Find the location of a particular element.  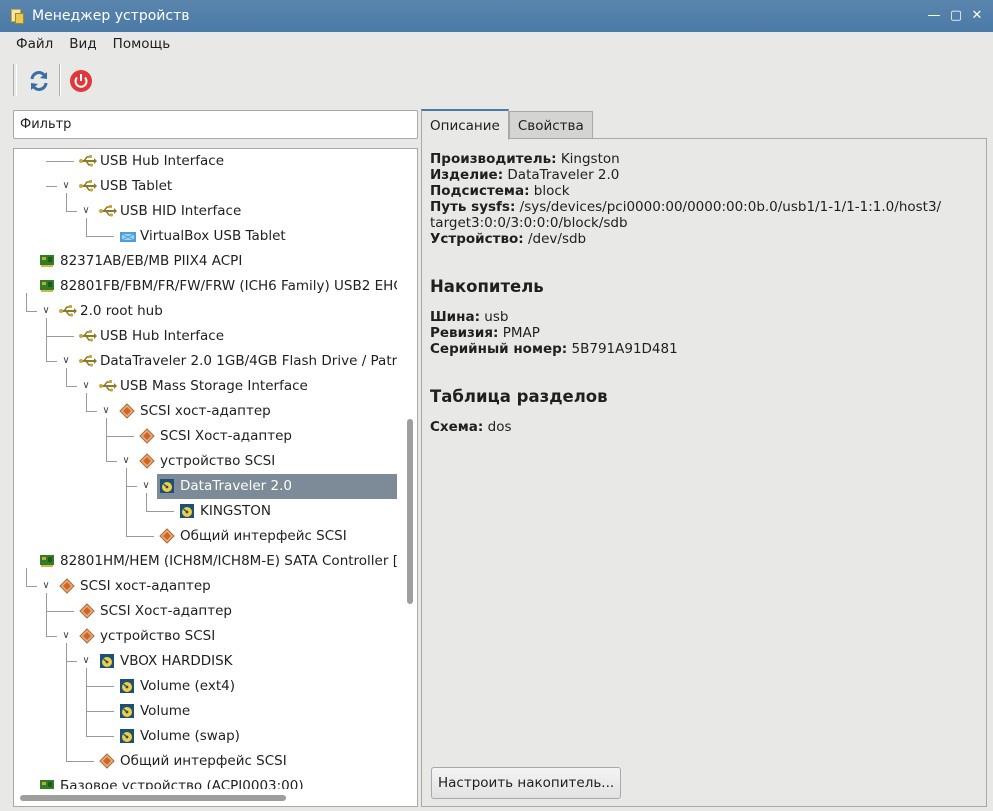

tree-row: Volume (ext4) is located at coordinates (205, 686).